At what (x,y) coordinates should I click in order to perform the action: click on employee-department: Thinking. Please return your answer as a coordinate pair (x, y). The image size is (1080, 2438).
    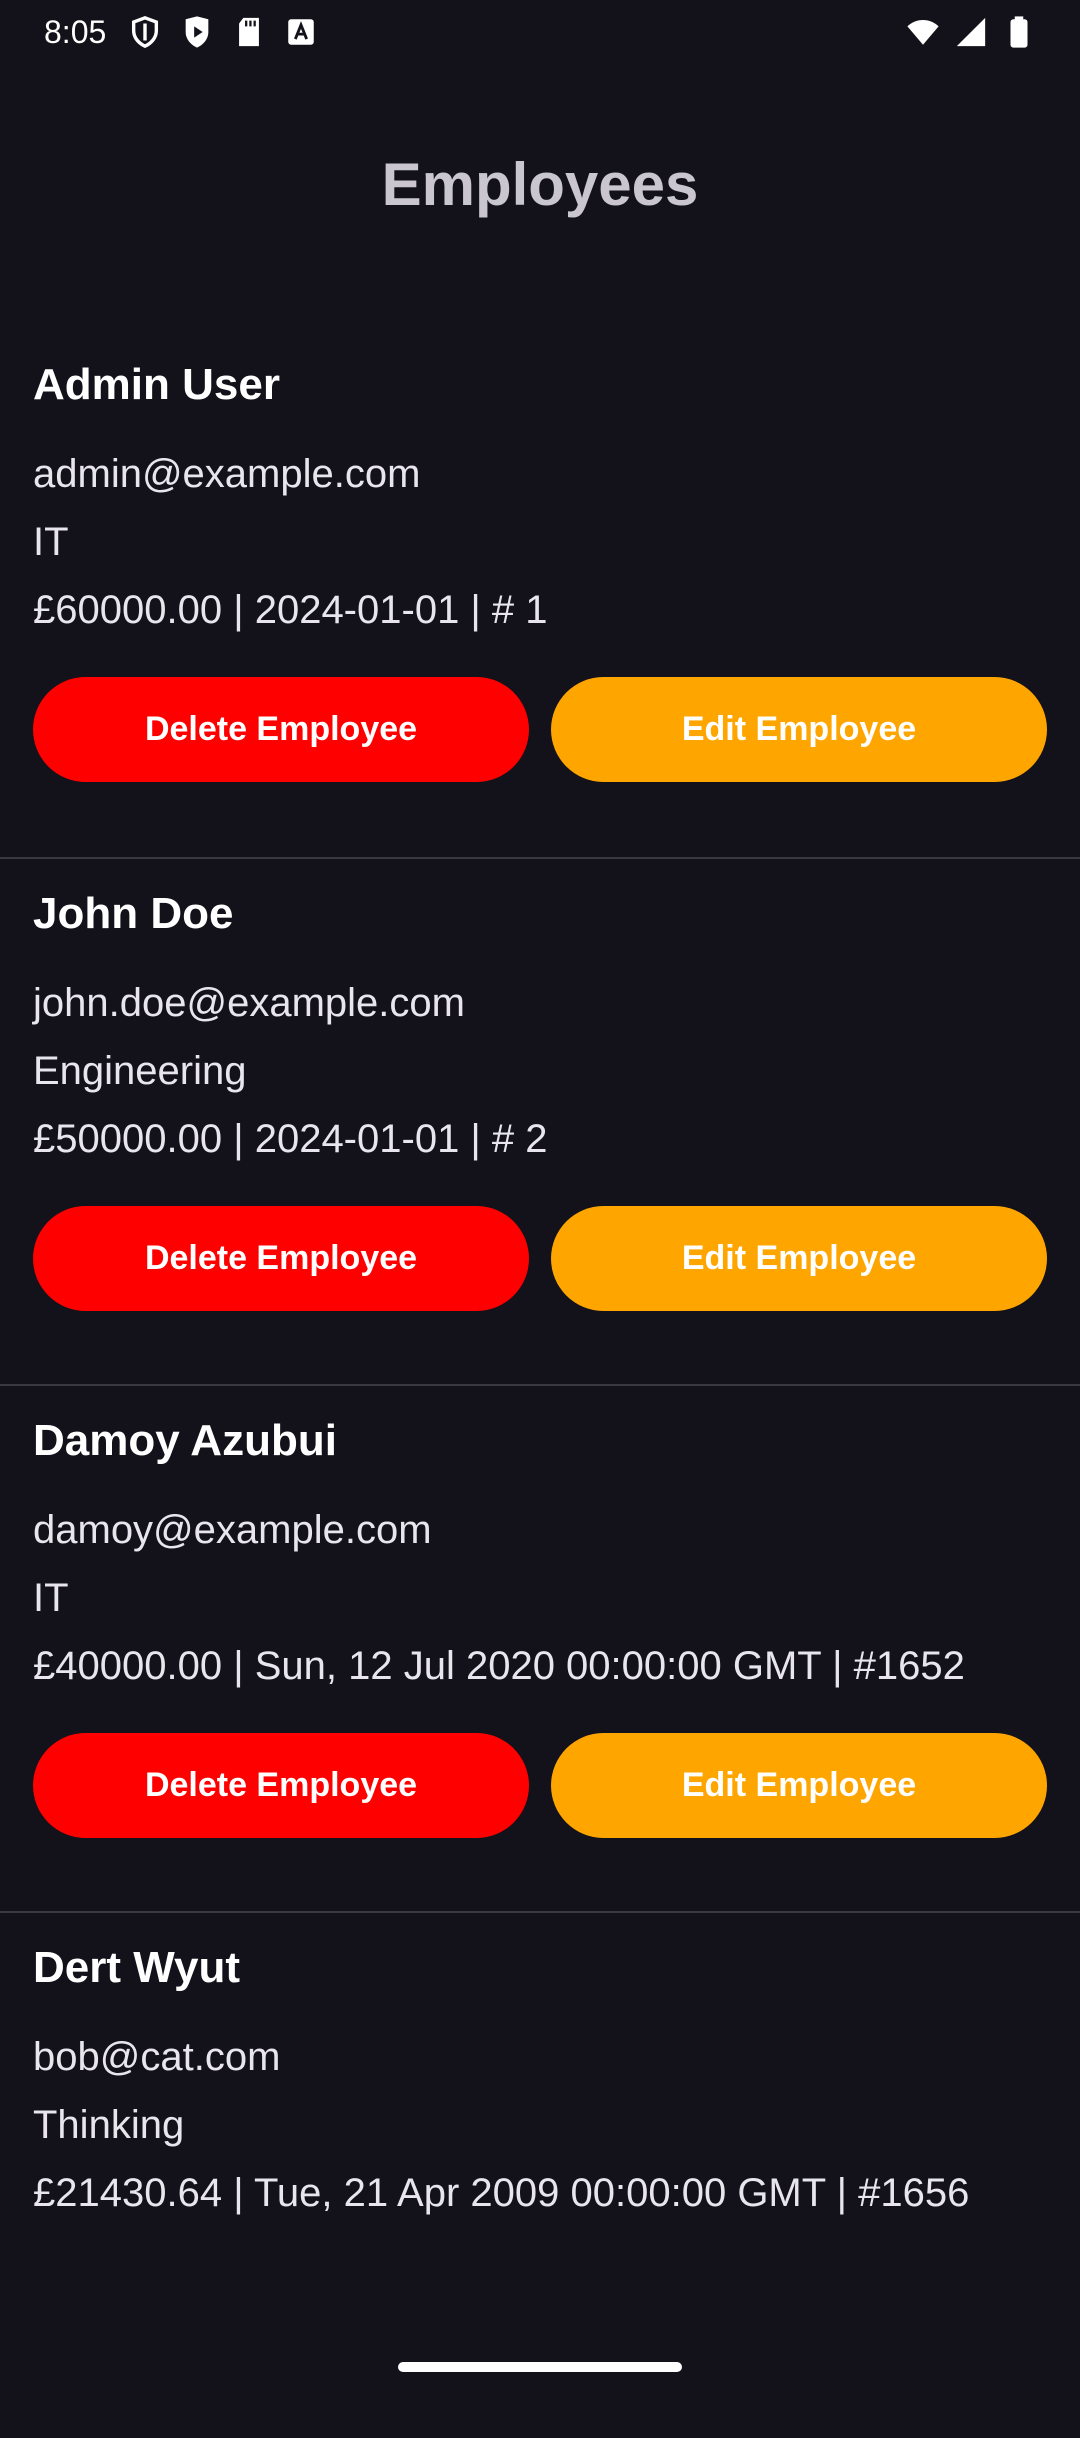
    Looking at the image, I should click on (109, 2125).